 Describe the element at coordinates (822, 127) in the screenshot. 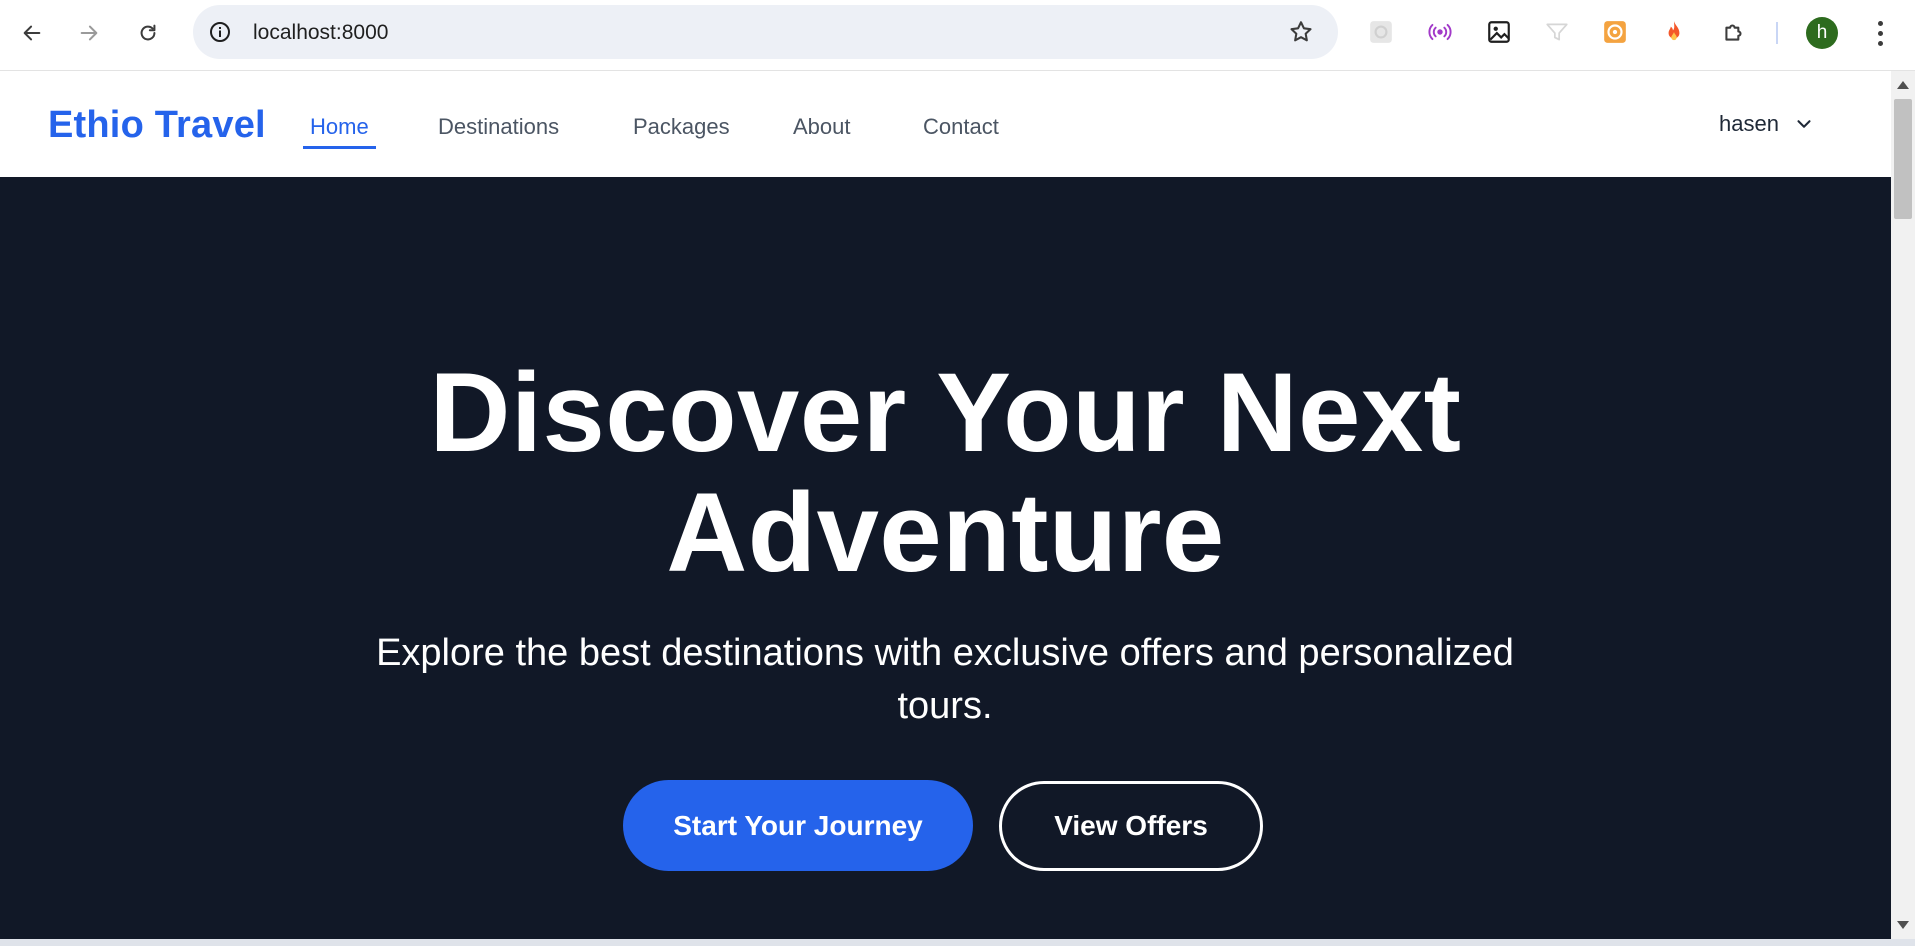

I see `nav-link-about: About` at that location.